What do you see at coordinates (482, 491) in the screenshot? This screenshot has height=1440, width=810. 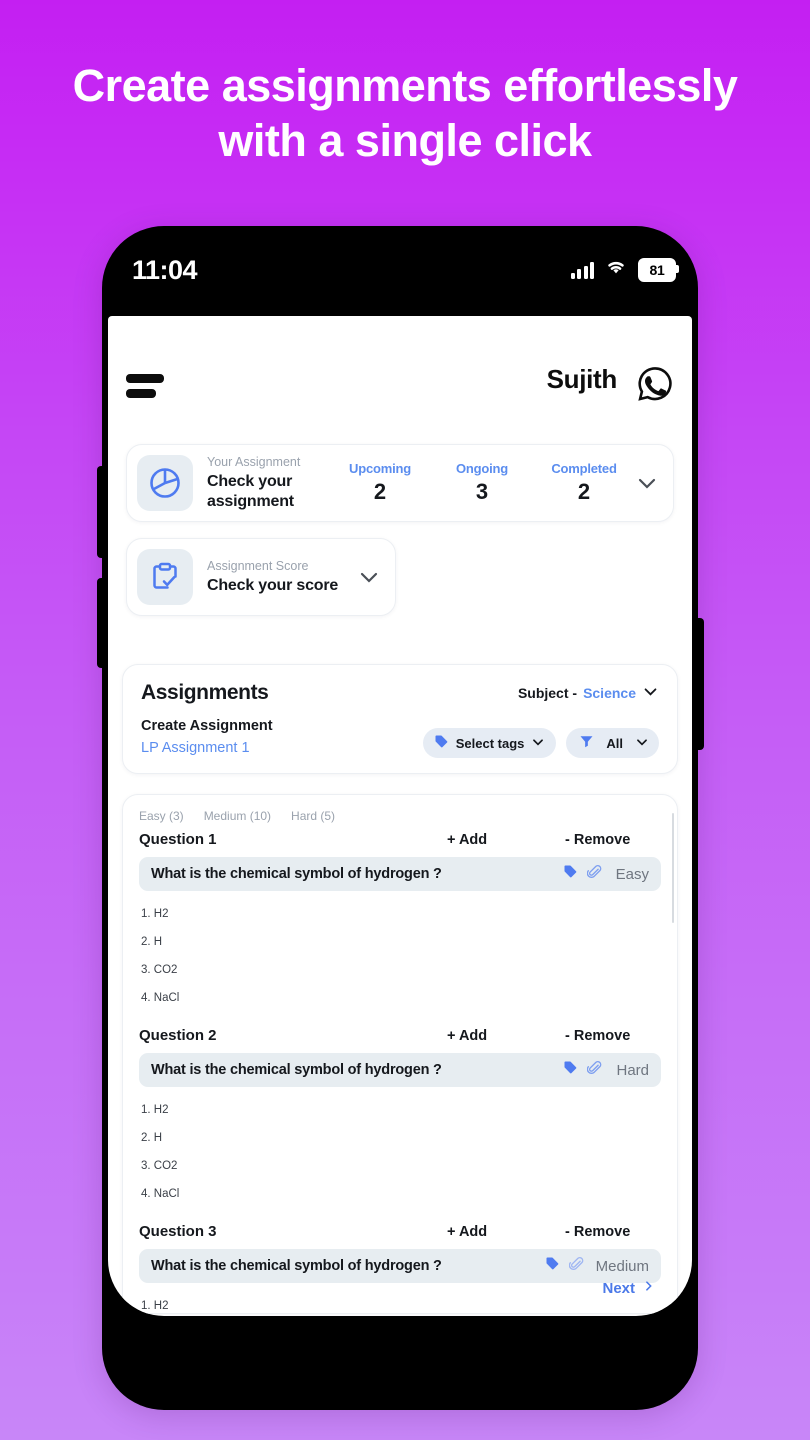 I see `stat-ongoing-value: 3` at bounding box center [482, 491].